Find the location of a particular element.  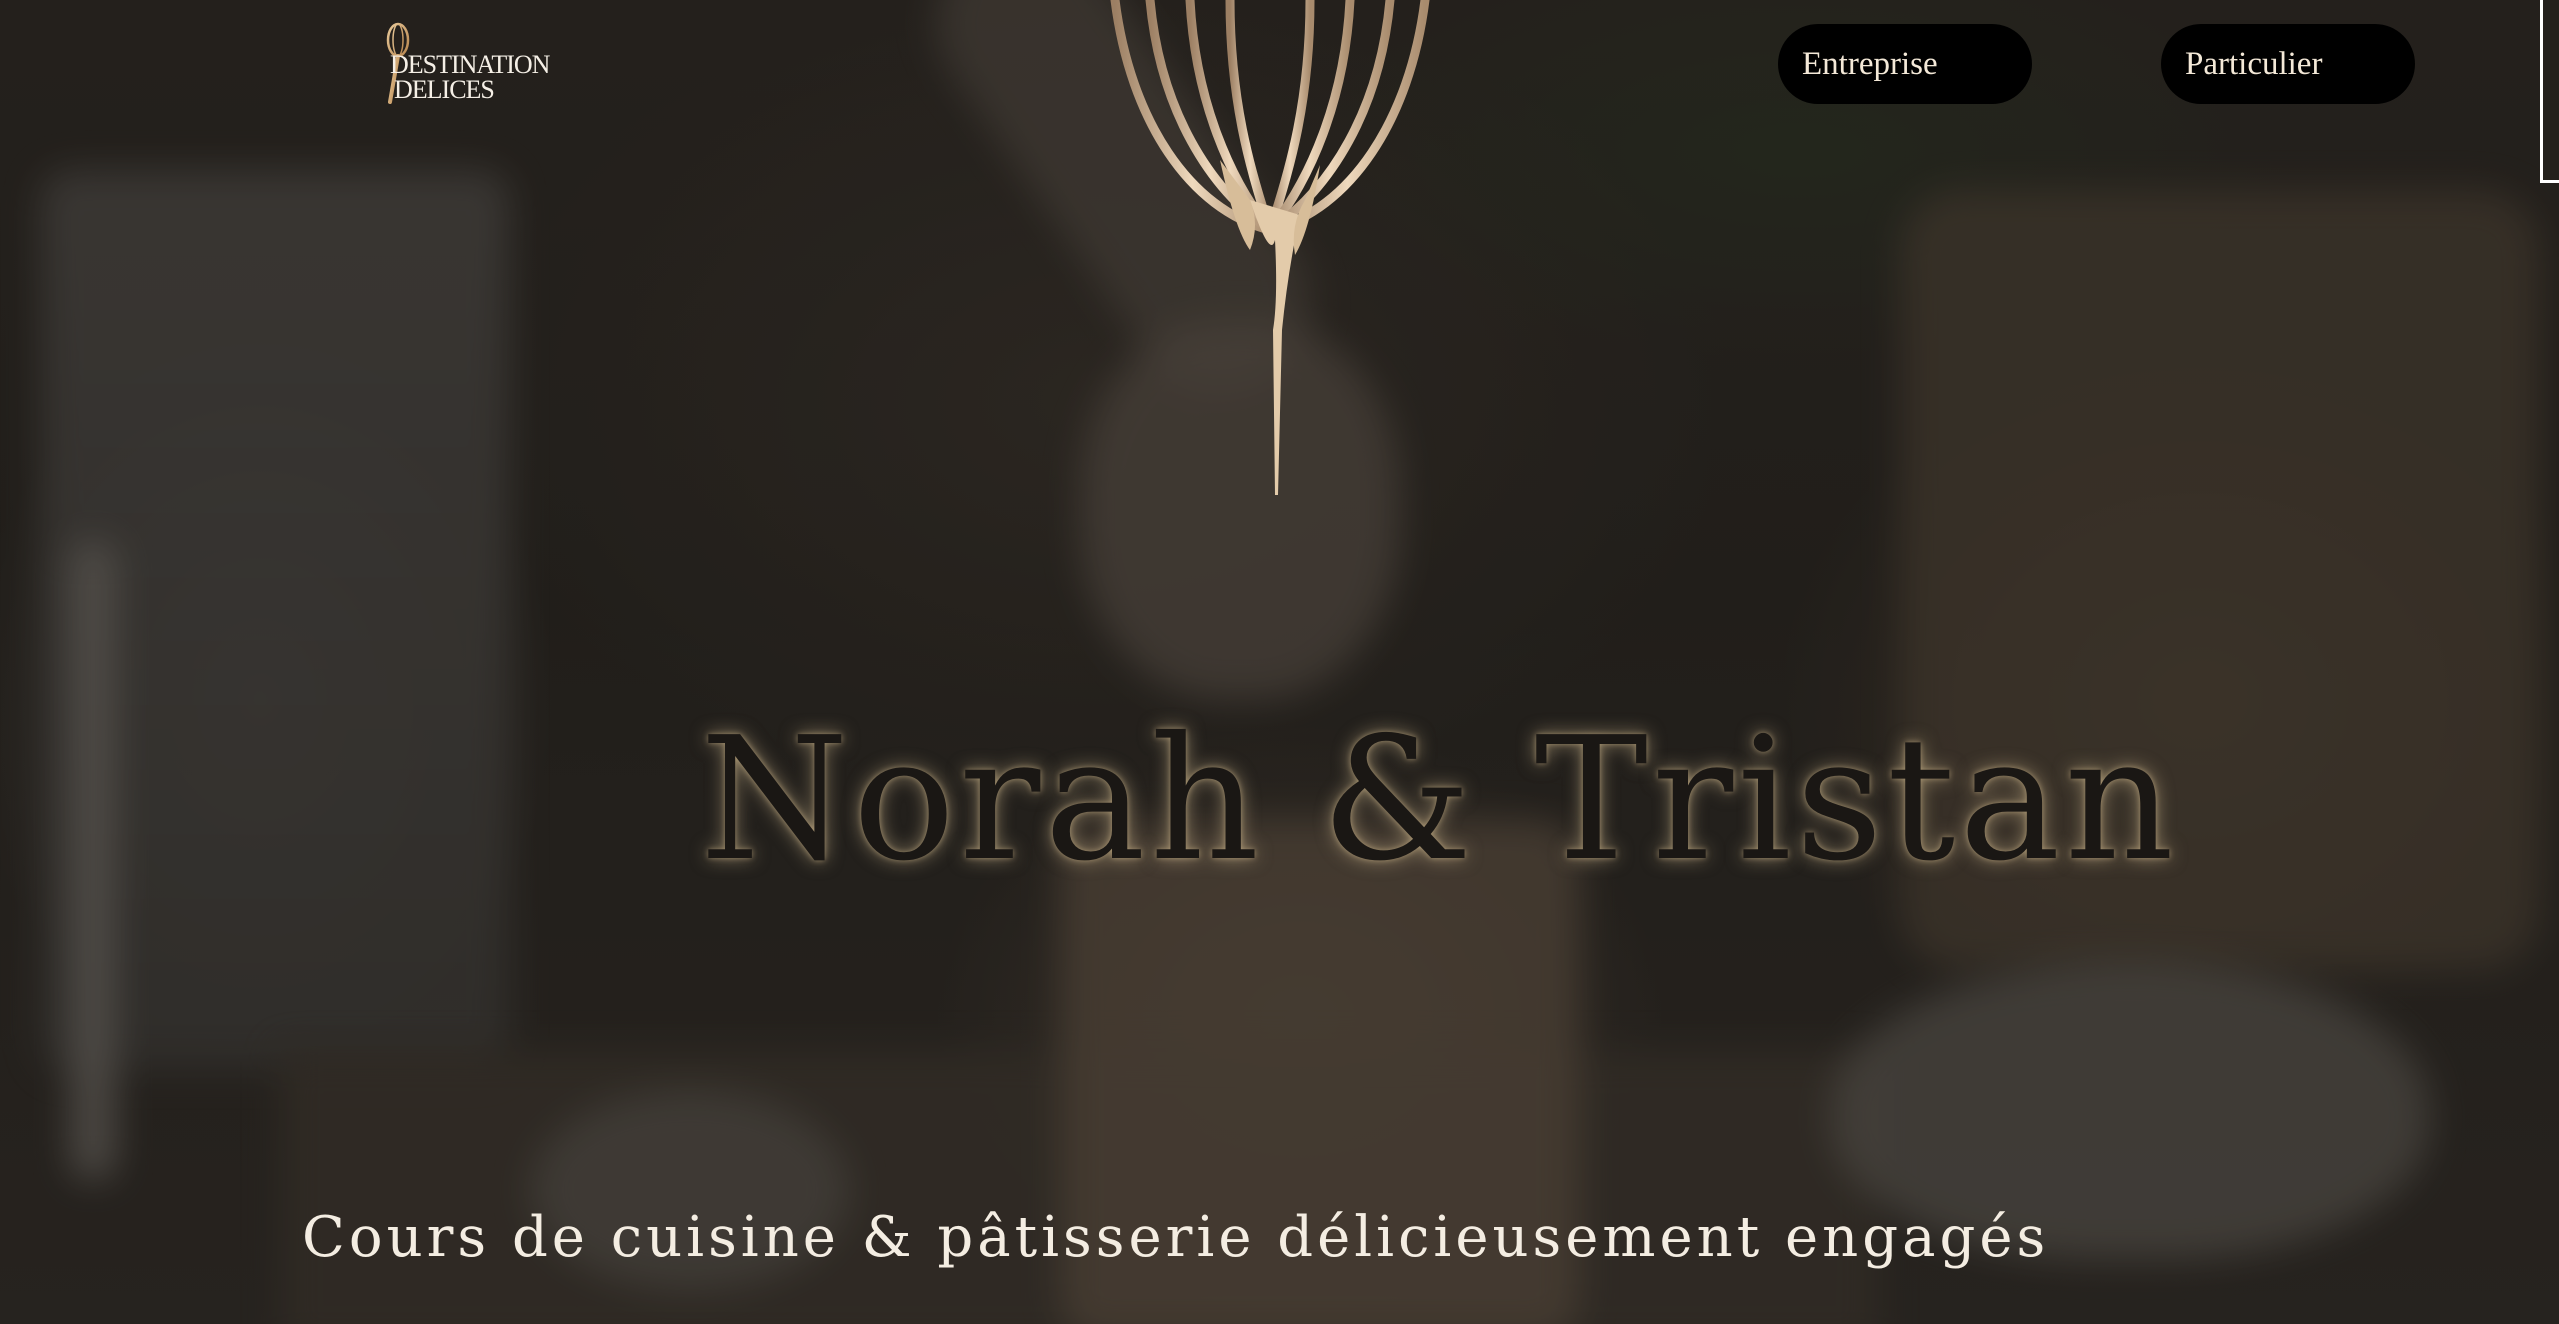

whisk-dripping-icon is located at coordinates (1270, 247).